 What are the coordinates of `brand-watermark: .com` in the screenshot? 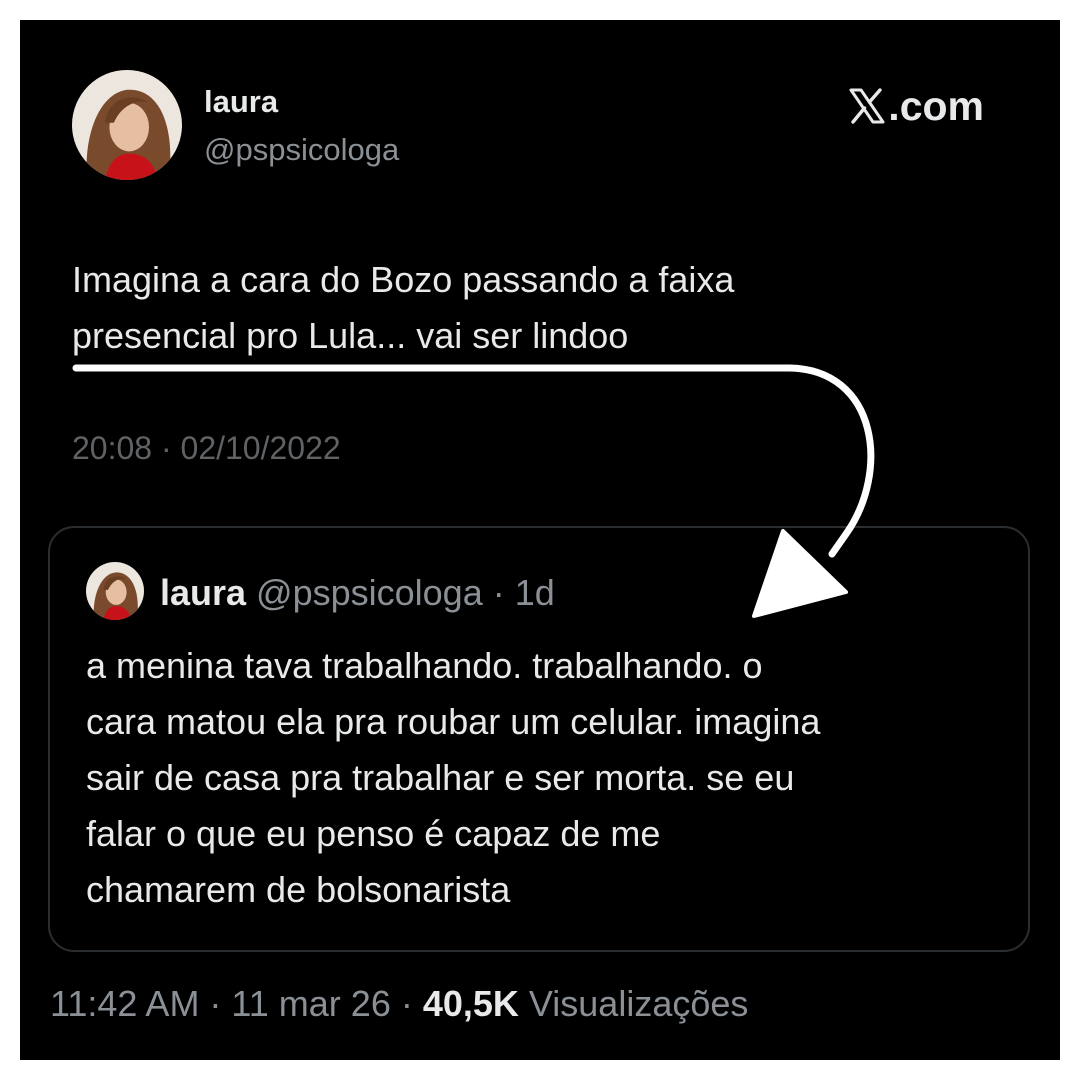 It's located at (915, 106).